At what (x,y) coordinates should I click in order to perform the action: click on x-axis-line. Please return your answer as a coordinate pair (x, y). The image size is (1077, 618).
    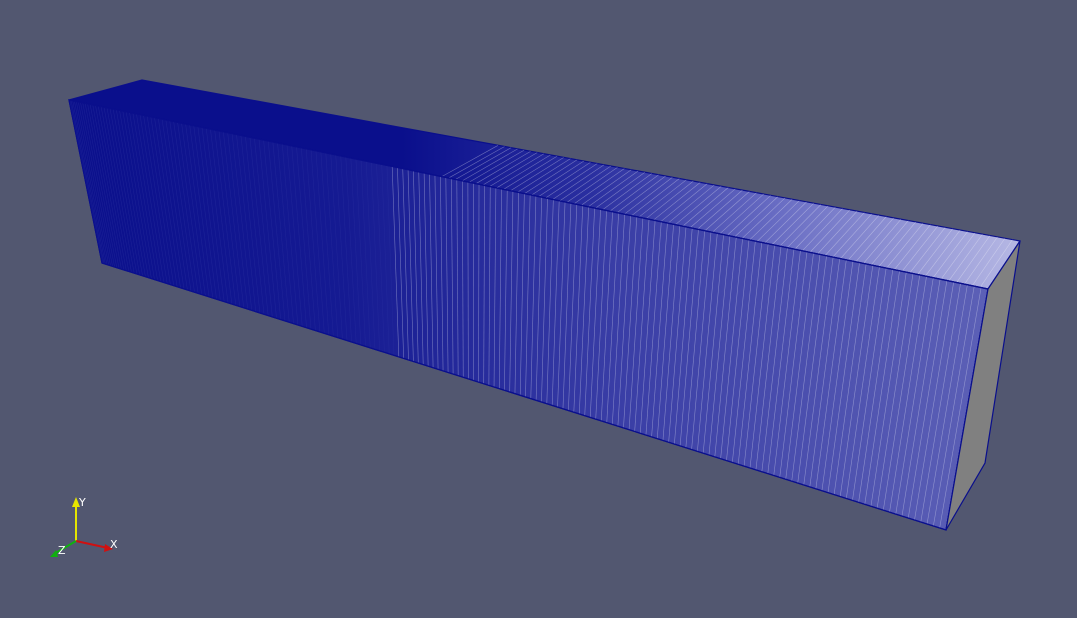
    Looking at the image, I should click on (92, 544).